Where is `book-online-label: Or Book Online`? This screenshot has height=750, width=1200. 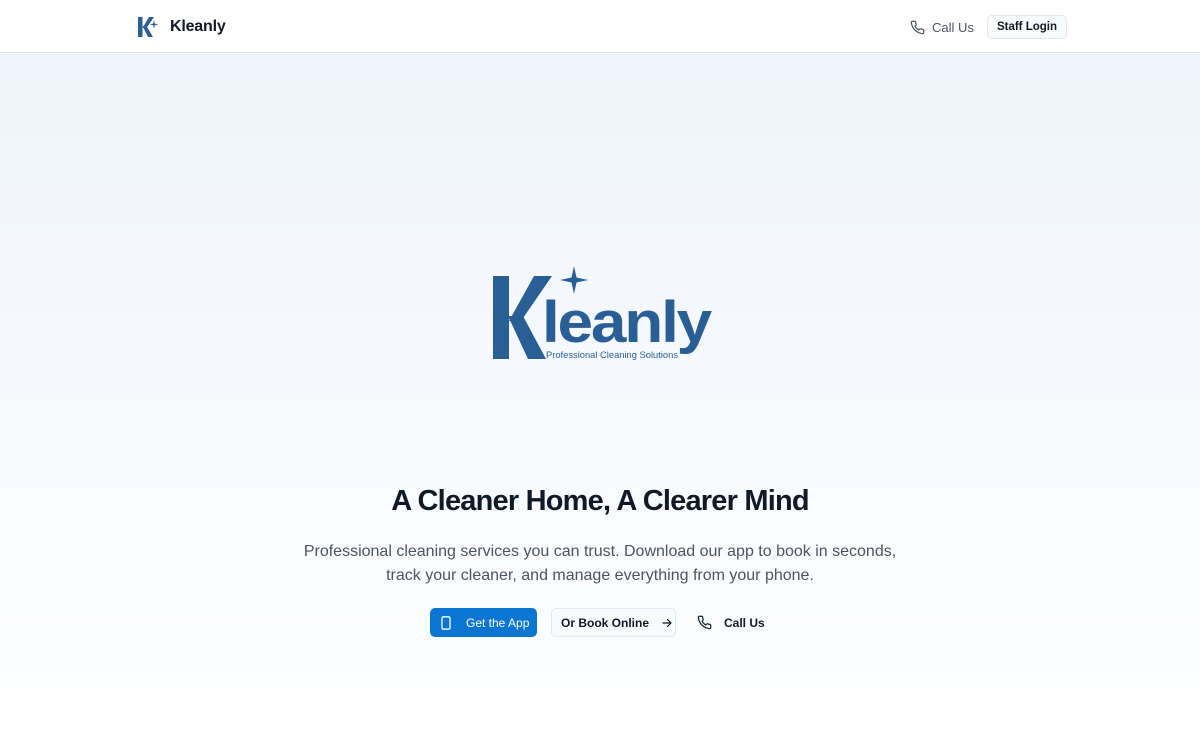
book-online-label: Or Book Online is located at coordinates (605, 622).